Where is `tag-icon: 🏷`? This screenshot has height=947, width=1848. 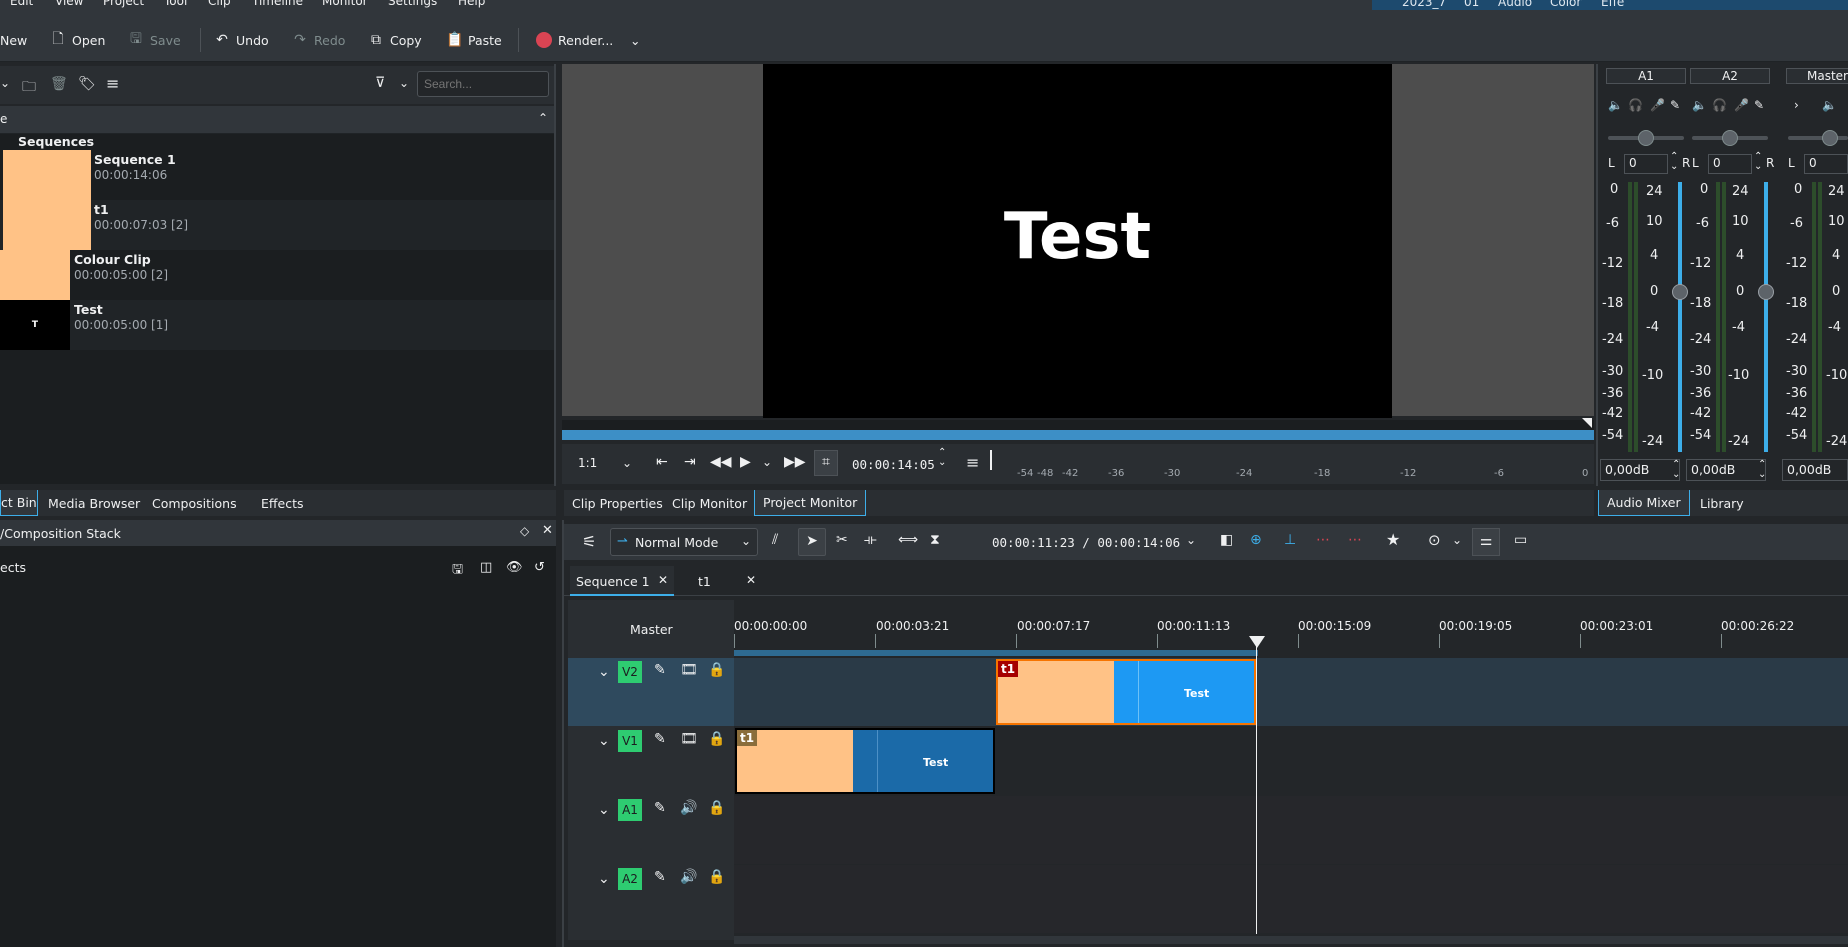 tag-icon: 🏷 is located at coordinates (87, 84).